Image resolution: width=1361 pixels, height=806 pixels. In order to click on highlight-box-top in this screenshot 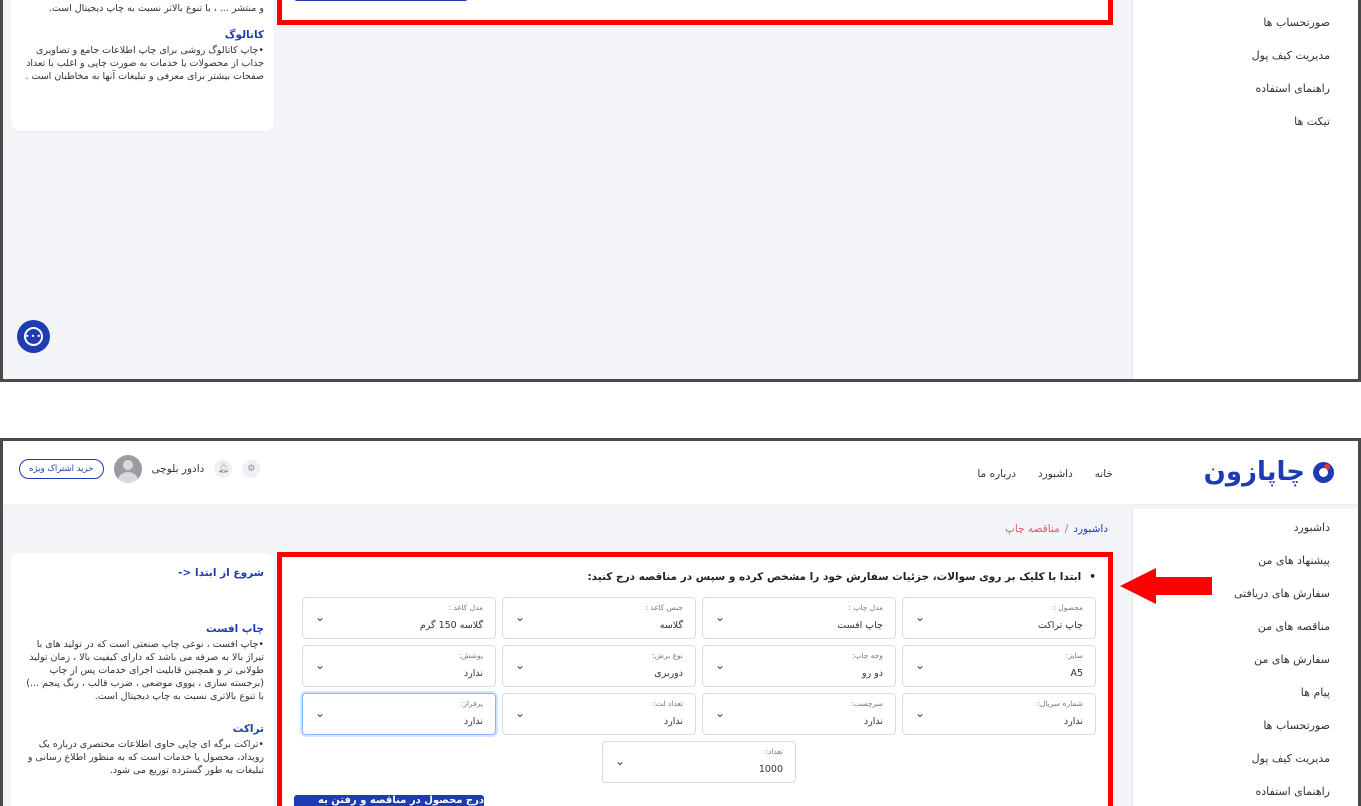, I will do `click(695, 12)`.